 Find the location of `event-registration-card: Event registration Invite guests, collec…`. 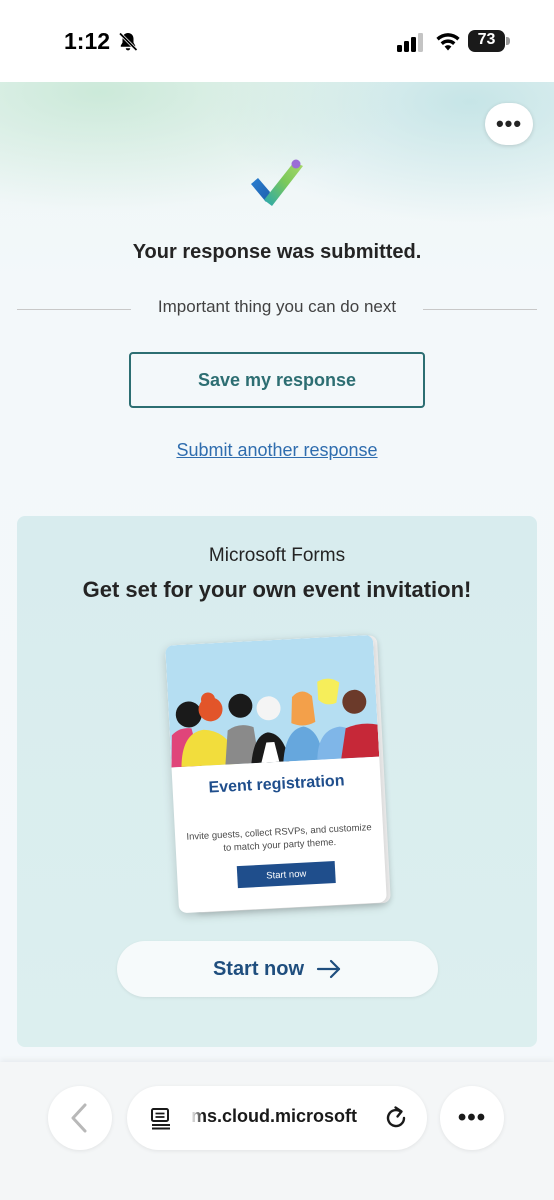

event-registration-card: Event registration Invite guests, collec… is located at coordinates (276, 774).